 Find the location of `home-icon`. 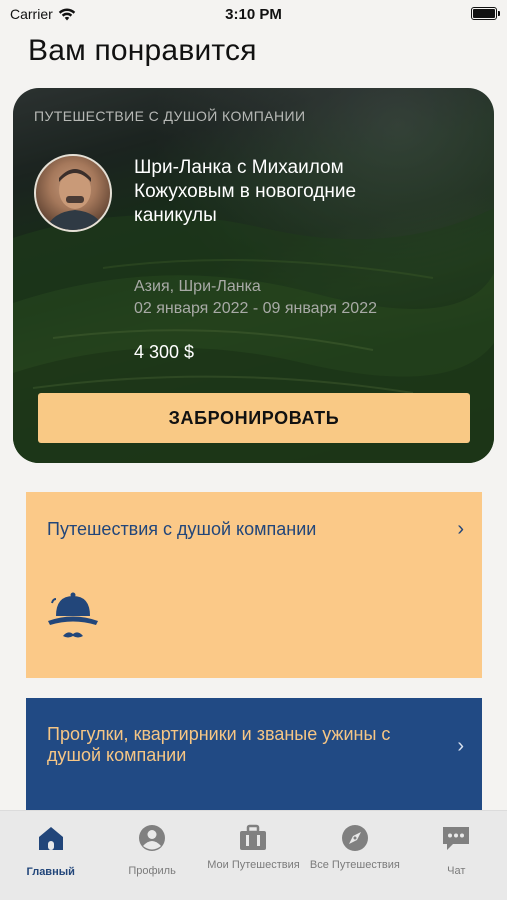

home-icon is located at coordinates (50, 838).